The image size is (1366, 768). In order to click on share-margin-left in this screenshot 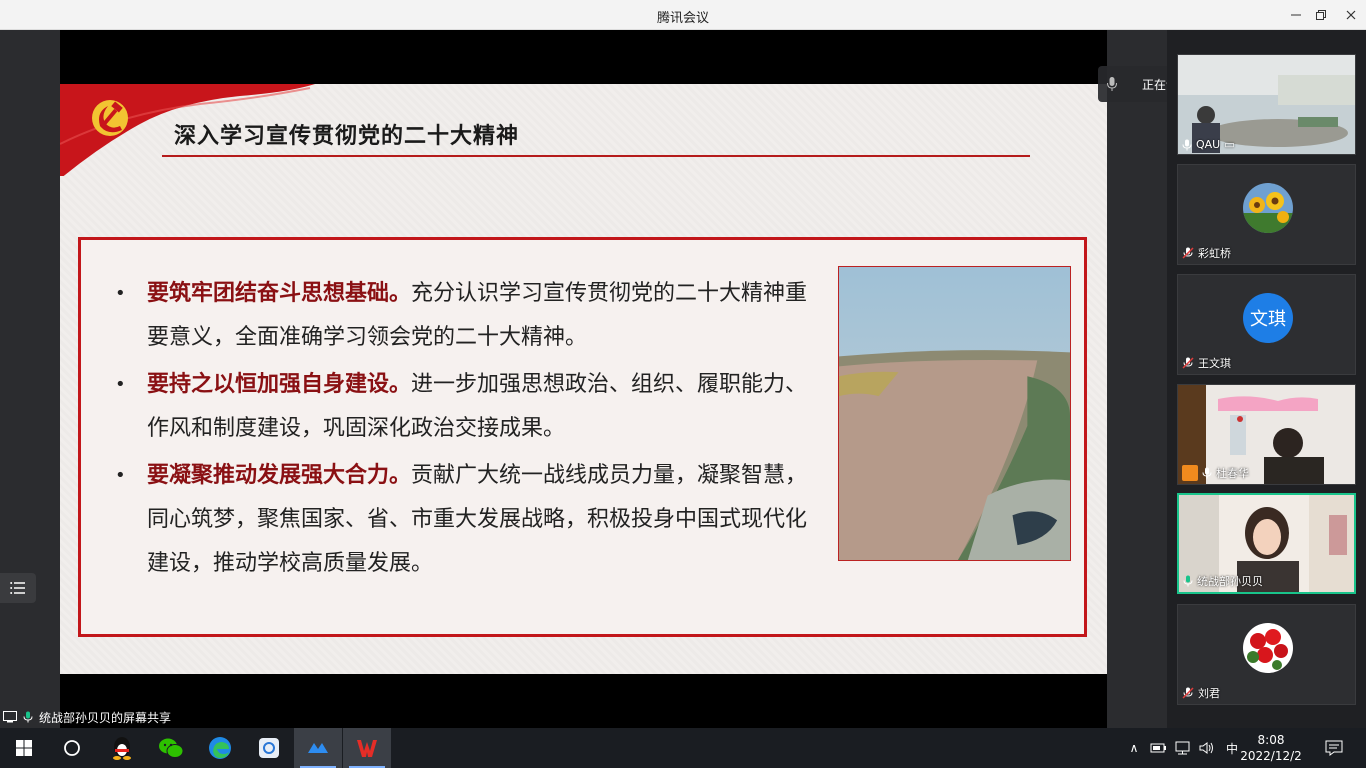, I will do `click(30, 379)`.